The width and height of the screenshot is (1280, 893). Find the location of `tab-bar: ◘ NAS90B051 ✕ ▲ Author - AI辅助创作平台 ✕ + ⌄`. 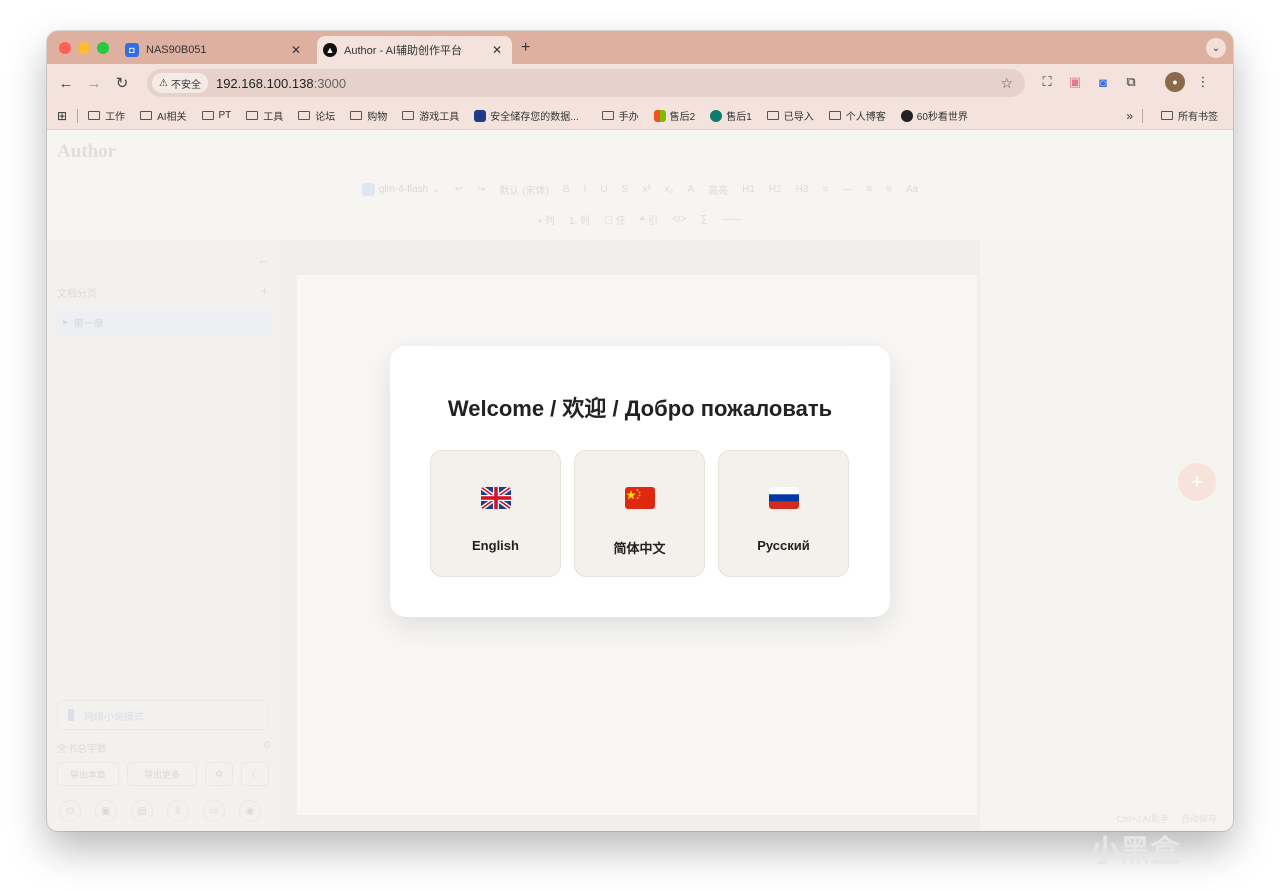

tab-bar: ◘ NAS90B051 ✕ ▲ Author - AI辅助创作平台 ✕ + ⌄ is located at coordinates (640, 47).